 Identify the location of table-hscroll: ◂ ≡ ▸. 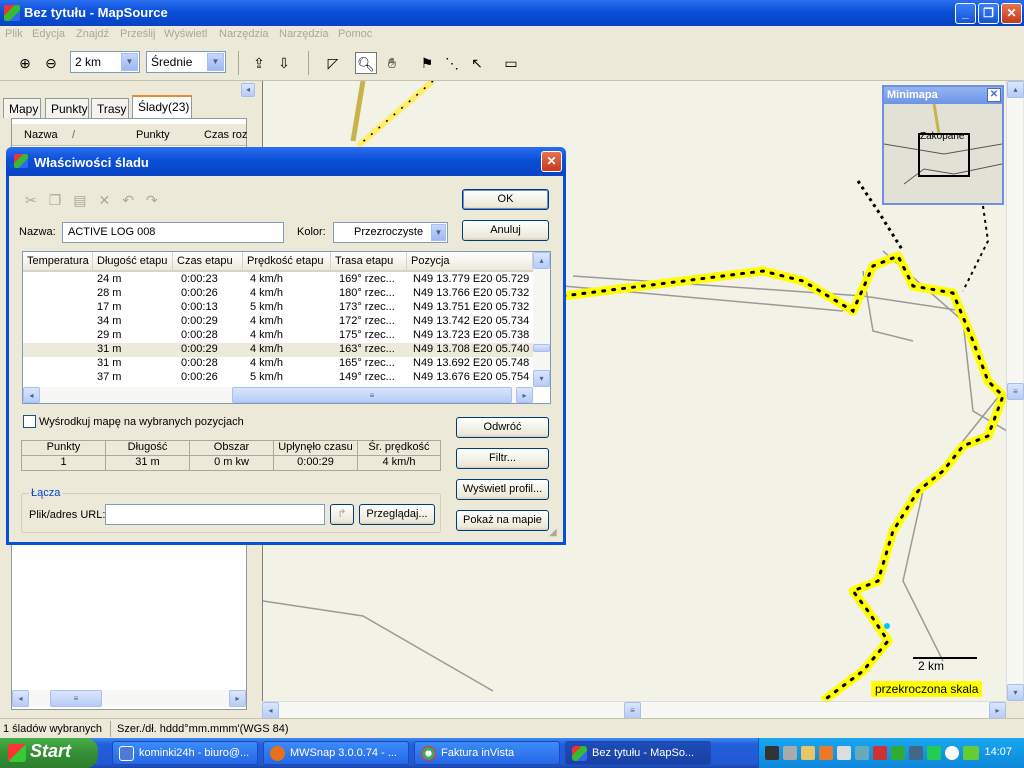
(278, 395).